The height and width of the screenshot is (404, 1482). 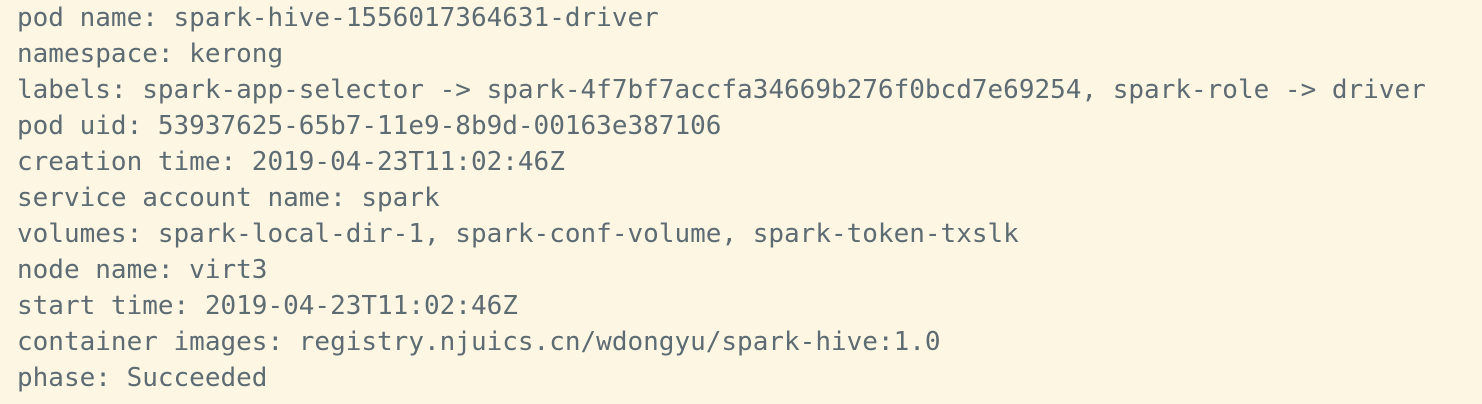 I want to click on log-line-start-time: start time: 2019-04-23T11:02:46Z, so click(x=267, y=306).